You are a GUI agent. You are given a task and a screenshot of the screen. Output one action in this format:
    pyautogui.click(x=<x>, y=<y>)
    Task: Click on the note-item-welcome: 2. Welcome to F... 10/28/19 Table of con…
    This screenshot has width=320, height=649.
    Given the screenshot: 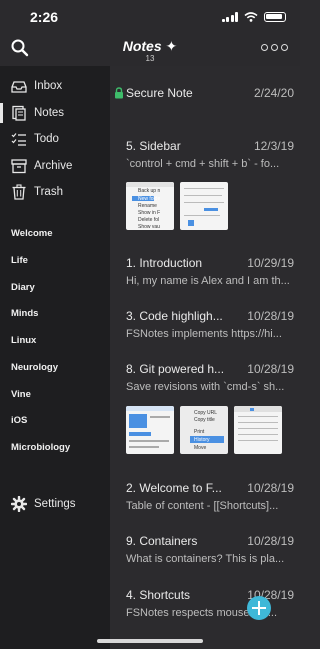 What is the action you would take?
    pyautogui.click(x=213, y=500)
    